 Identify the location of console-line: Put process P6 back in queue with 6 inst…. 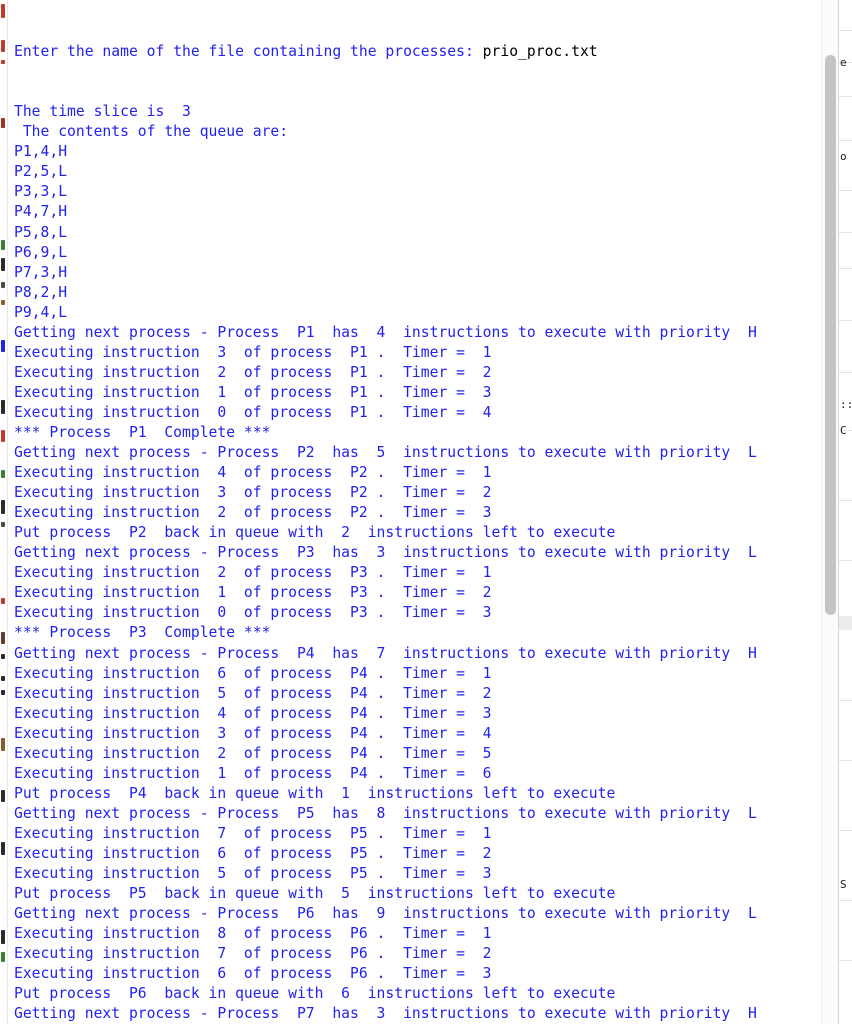
(315, 994).